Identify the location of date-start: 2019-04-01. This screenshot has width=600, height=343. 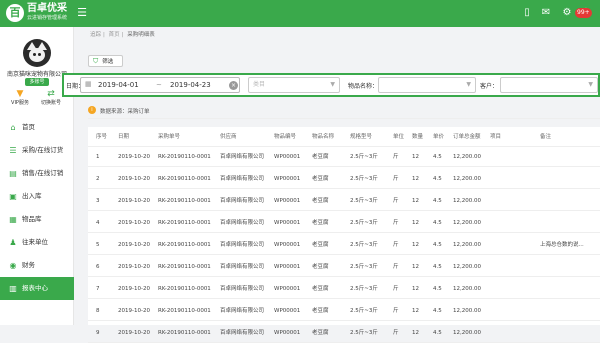
(118, 85).